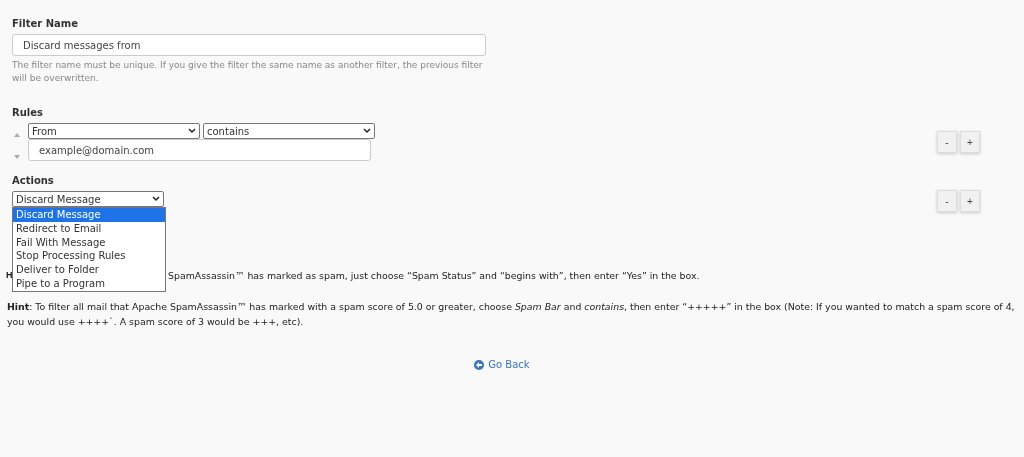  Describe the element at coordinates (17, 146) in the screenshot. I see `reorder-arrows-icon` at that location.